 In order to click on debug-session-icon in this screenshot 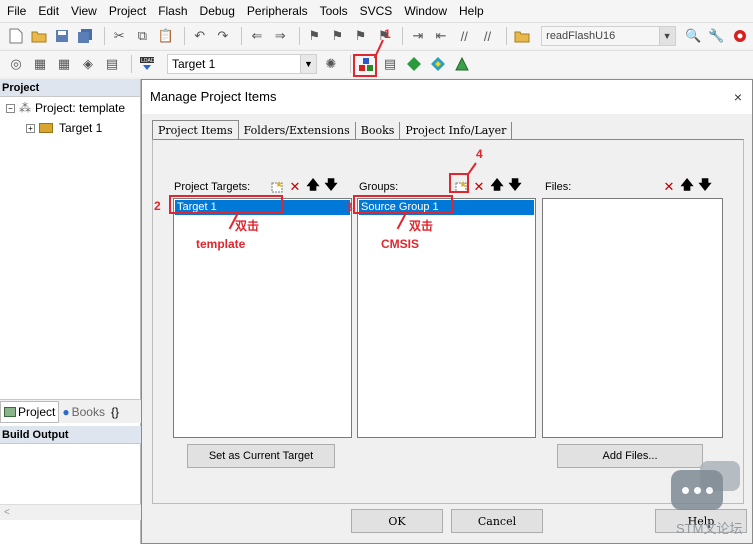, I will do `click(739, 36)`.